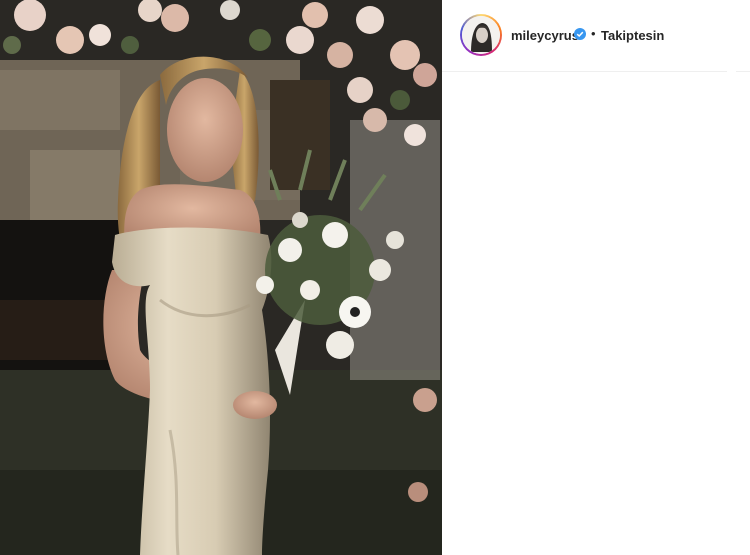  I want to click on post-header: mileycyrus • Takiptesin, so click(584, 36).